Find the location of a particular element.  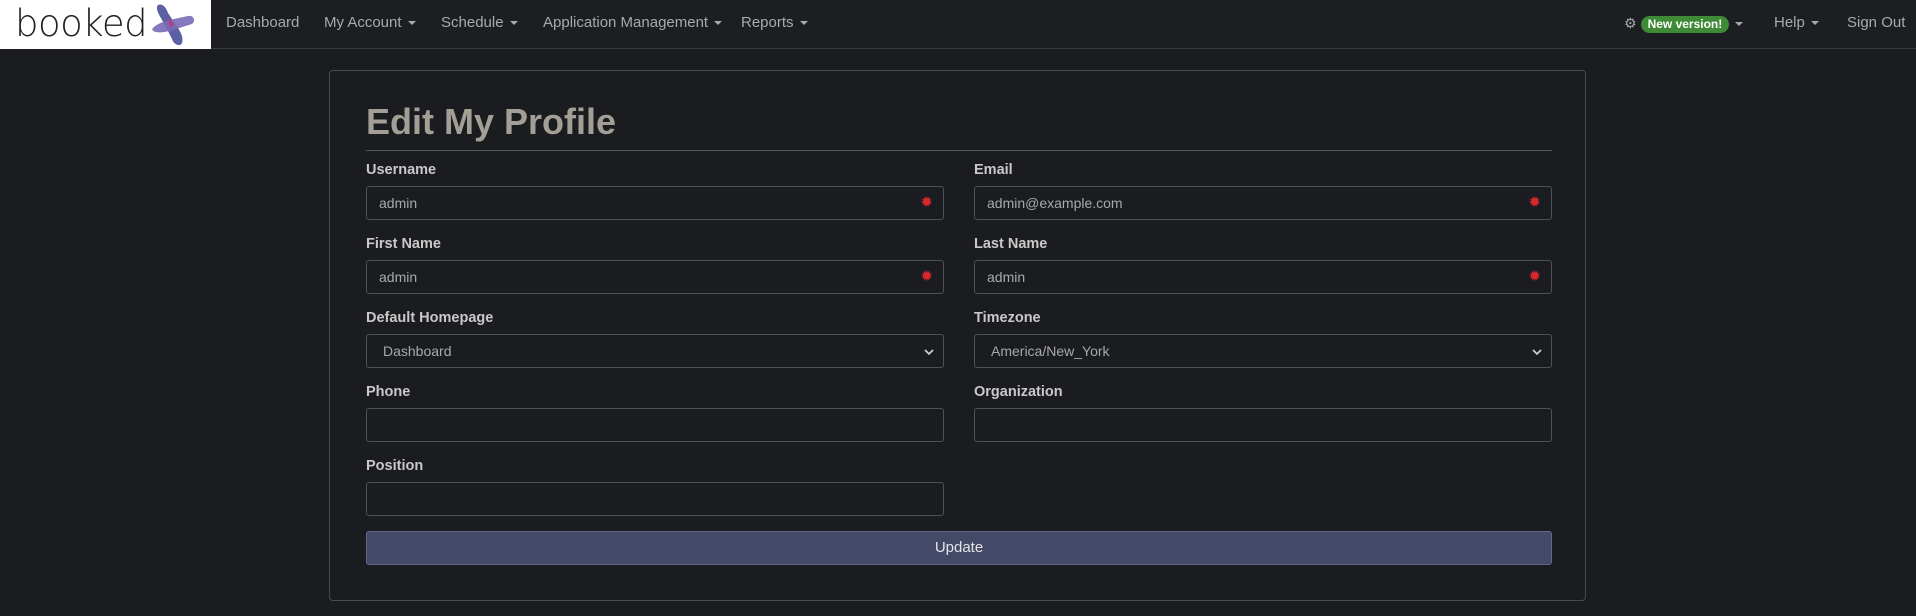

nav-my-account: My Account is located at coordinates (370, 23).